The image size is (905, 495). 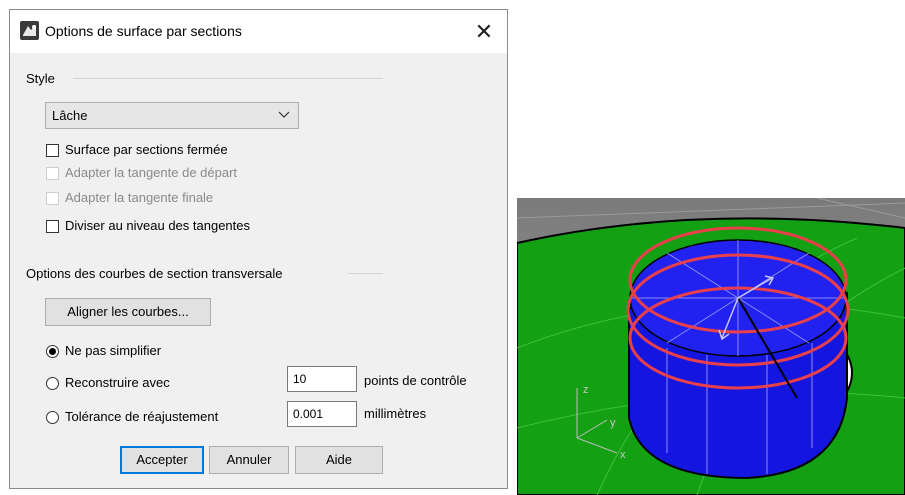 I want to click on refit-unit-label: millimètres, so click(x=395, y=413).